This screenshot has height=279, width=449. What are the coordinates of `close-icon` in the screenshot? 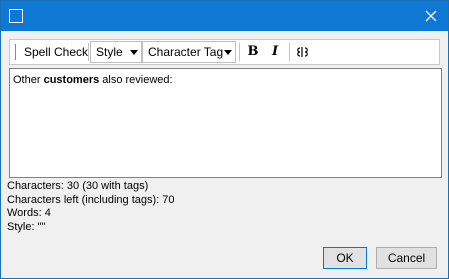 It's located at (431, 16).